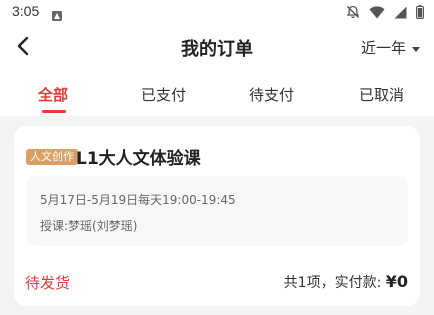 This screenshot has width=434, height=315. I want to click on tab-all: 全部, so click(53, 94).